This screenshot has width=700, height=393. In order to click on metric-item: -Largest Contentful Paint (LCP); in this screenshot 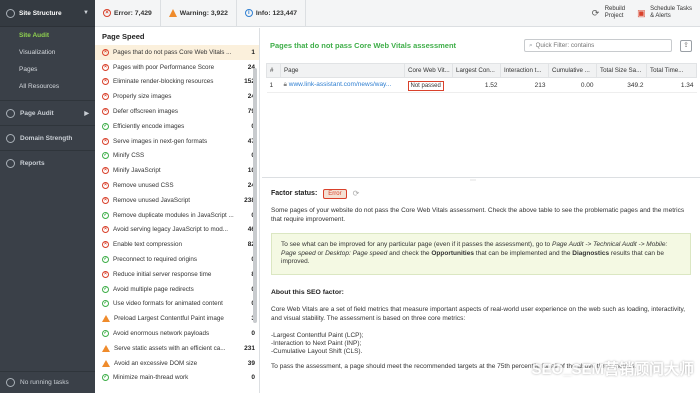, I will do `click(317, 335)`.